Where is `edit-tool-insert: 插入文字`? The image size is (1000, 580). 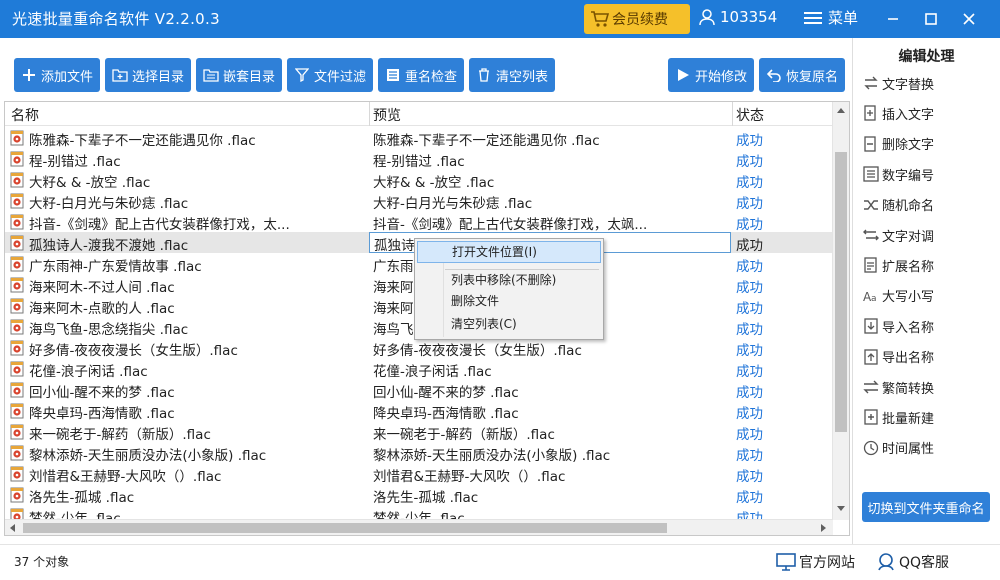
edit-tool-insert: 插入文字 is located at coordinates (898, 113).